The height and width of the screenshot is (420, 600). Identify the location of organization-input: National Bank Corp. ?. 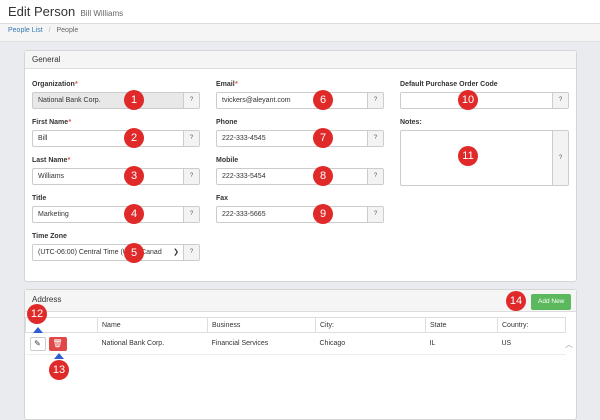
(116, 100).